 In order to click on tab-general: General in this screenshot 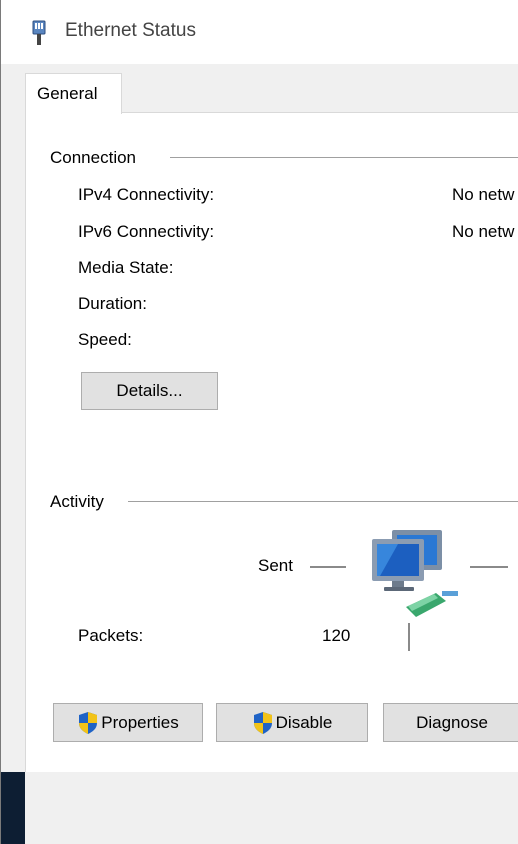, I will do `click(73, 93)`.